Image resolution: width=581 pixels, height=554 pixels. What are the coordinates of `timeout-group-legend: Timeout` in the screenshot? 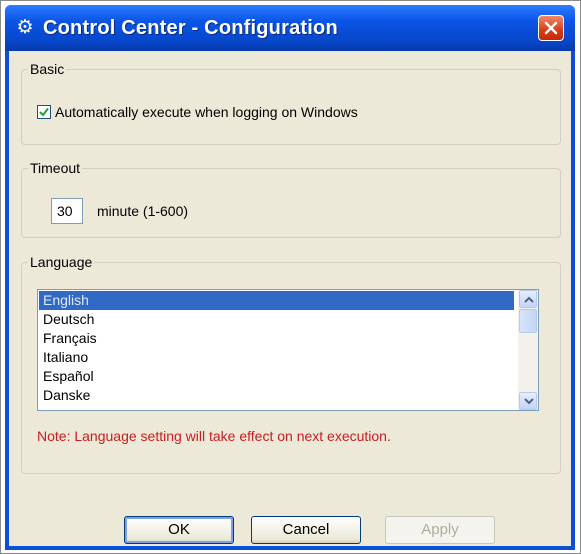 It's located at (55, 168).